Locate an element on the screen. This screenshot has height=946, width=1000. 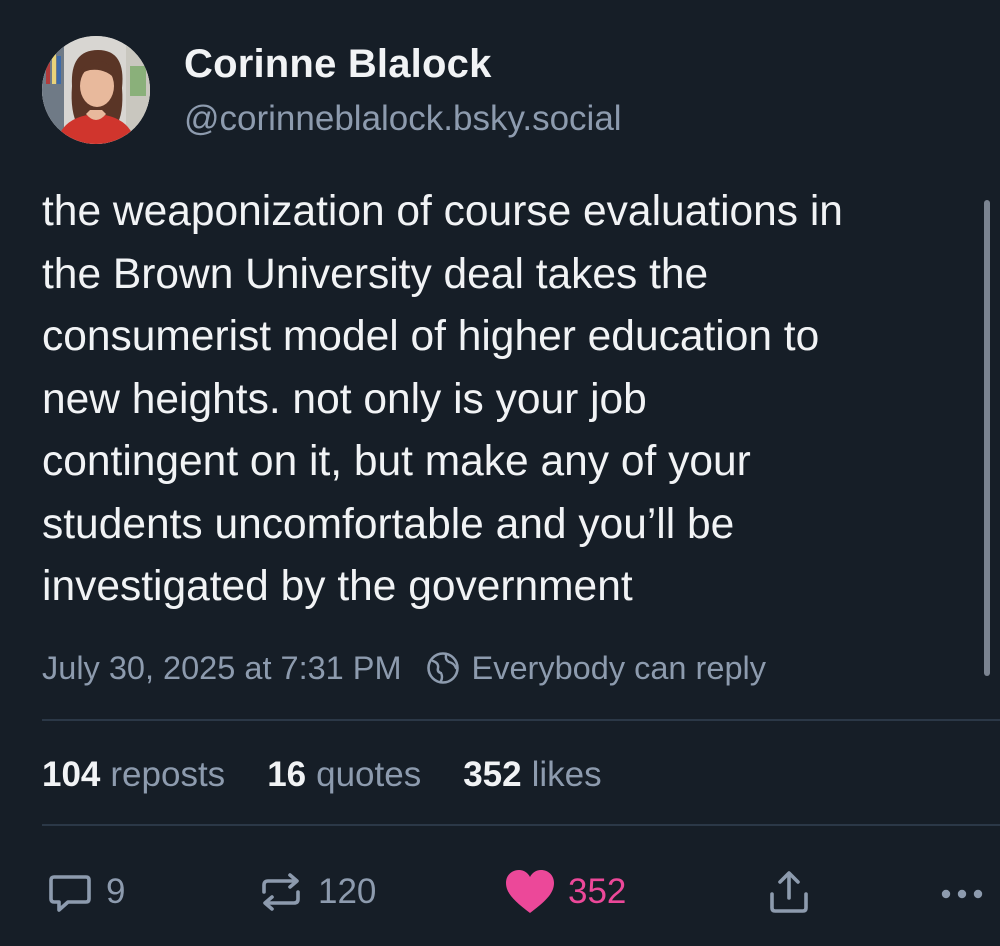
share-button is located at coordinates (789, 892).